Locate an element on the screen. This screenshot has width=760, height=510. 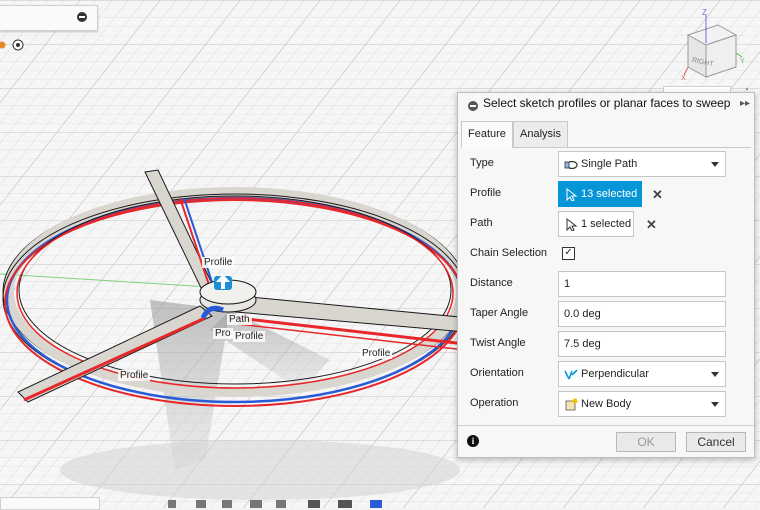
profile-label: Profile is located at coordinates (486, 193).